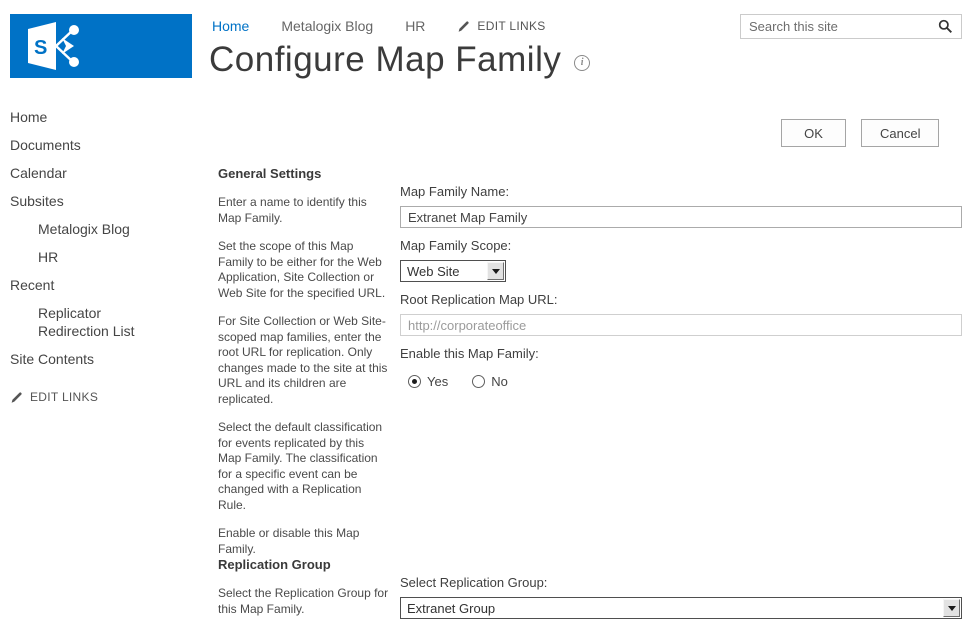 This screenshot has width=976, height=630. I want to click on top-navigation: Home Metalogix Blog HR EDIT LINKS, so click(379, 26).